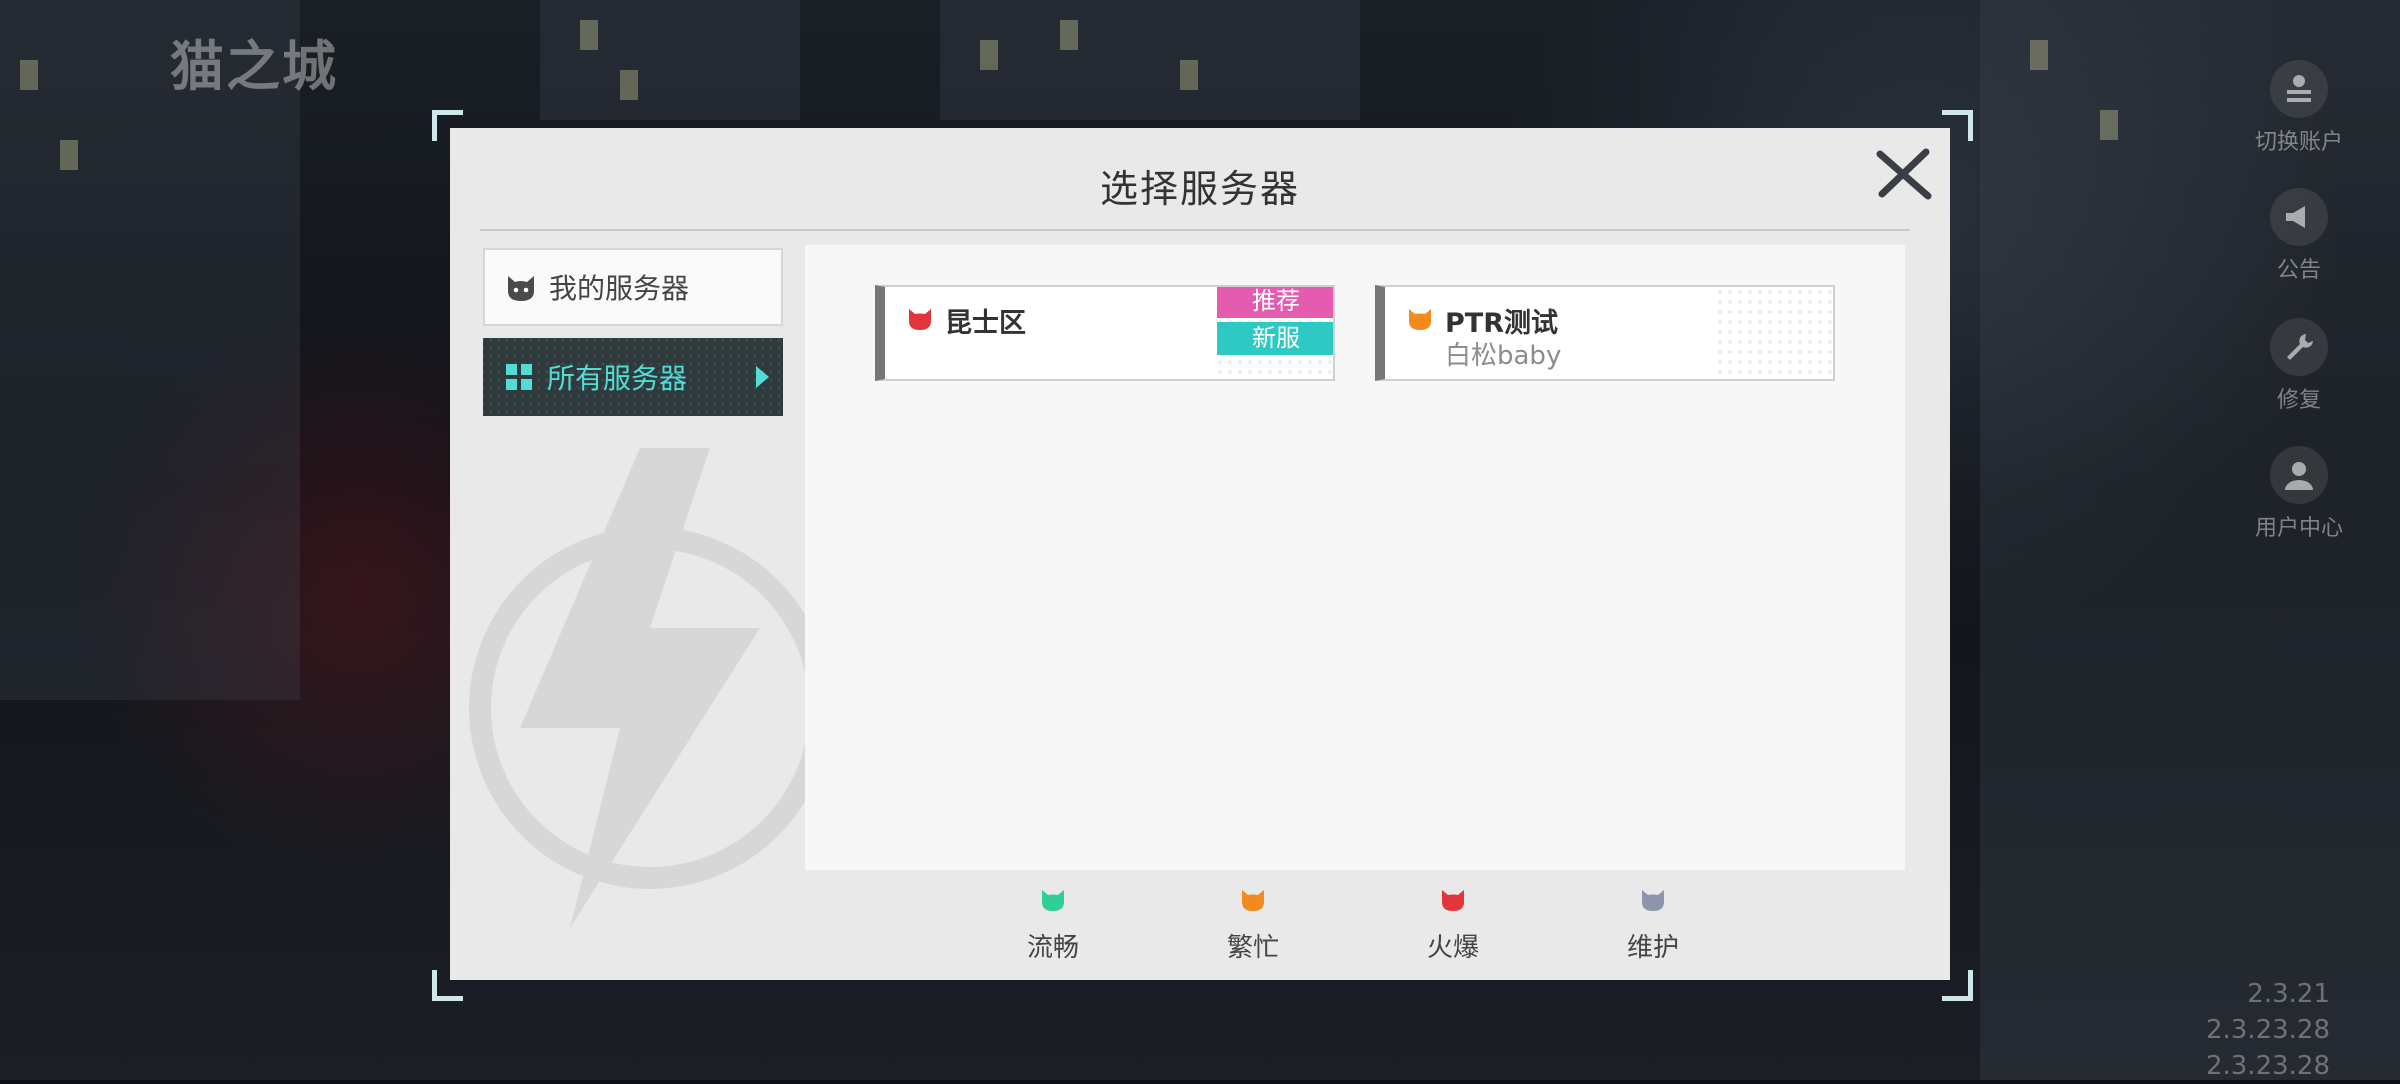 The width and height of the screenshot is (2400, 1084). Describe the element at coordinates (2288, 994) in the screenshot. I see `version-text: 2.3.21` at that location.